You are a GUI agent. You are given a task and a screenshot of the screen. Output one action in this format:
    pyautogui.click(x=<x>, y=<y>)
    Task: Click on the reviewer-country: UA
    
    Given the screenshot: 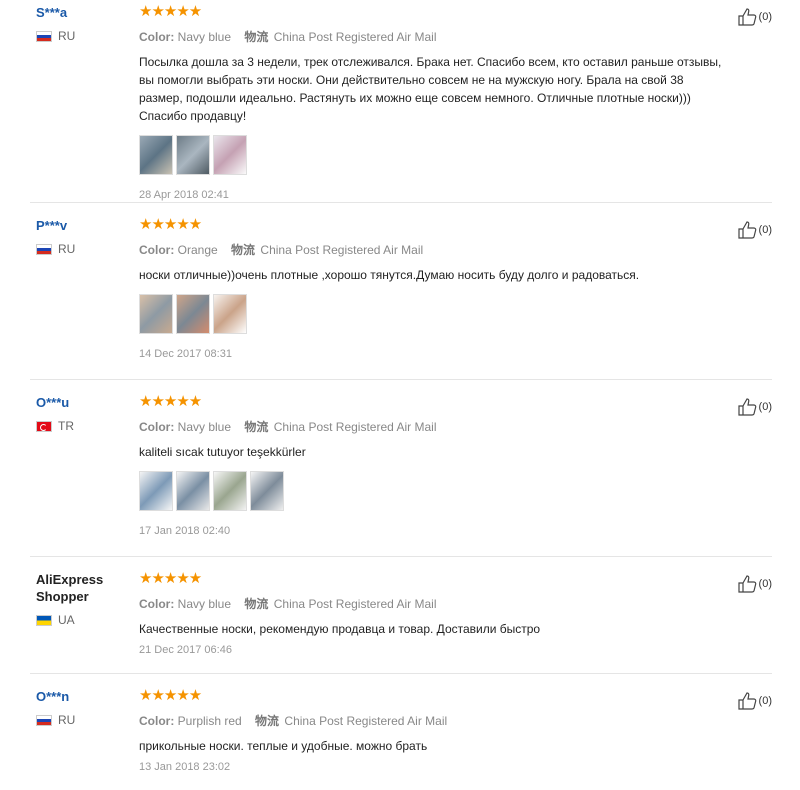 What is the action you would take?
    pyautogui.click(x=84, y=620)
    